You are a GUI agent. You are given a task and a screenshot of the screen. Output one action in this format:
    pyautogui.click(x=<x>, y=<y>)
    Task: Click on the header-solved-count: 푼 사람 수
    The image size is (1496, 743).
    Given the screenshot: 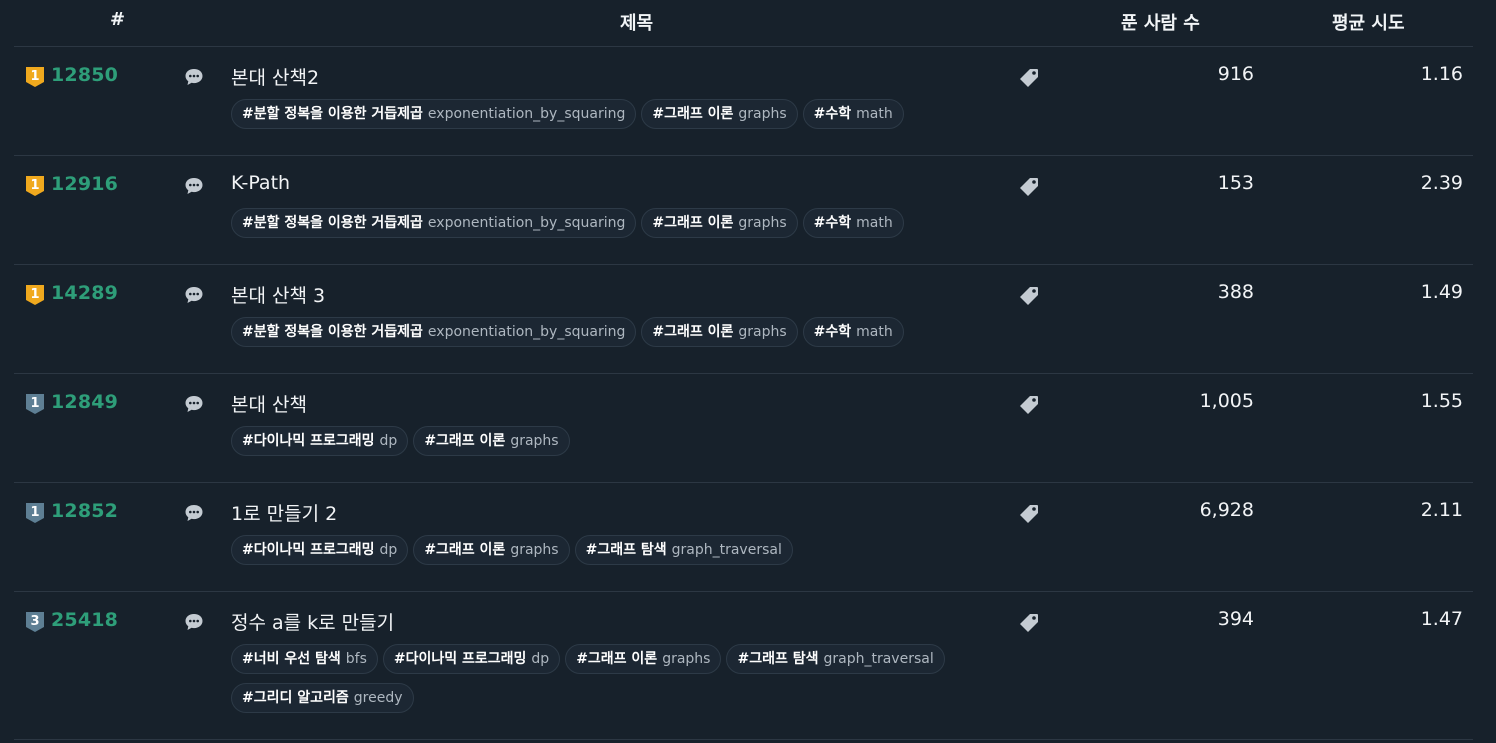 What is the action you would take?
    pyautogui.click(x=1160, y=22)
    